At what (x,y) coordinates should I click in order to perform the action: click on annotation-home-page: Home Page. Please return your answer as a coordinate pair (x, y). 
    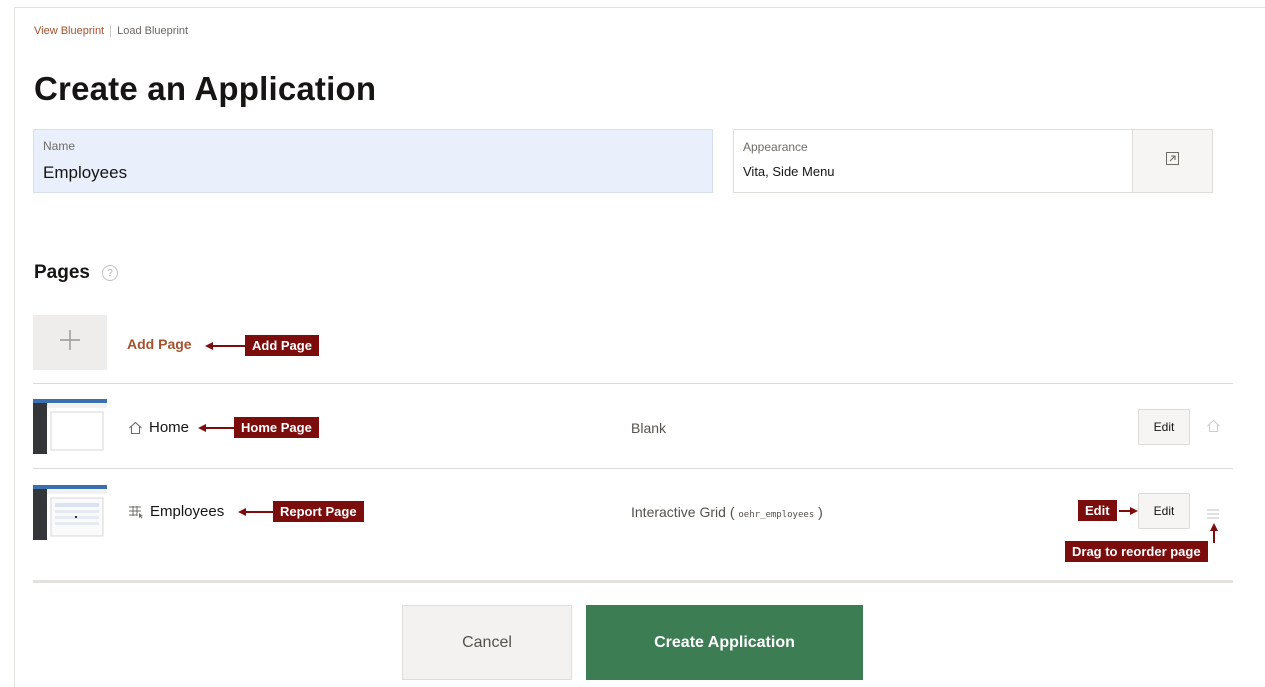
    Looking at the image, I should click on (276, 427).